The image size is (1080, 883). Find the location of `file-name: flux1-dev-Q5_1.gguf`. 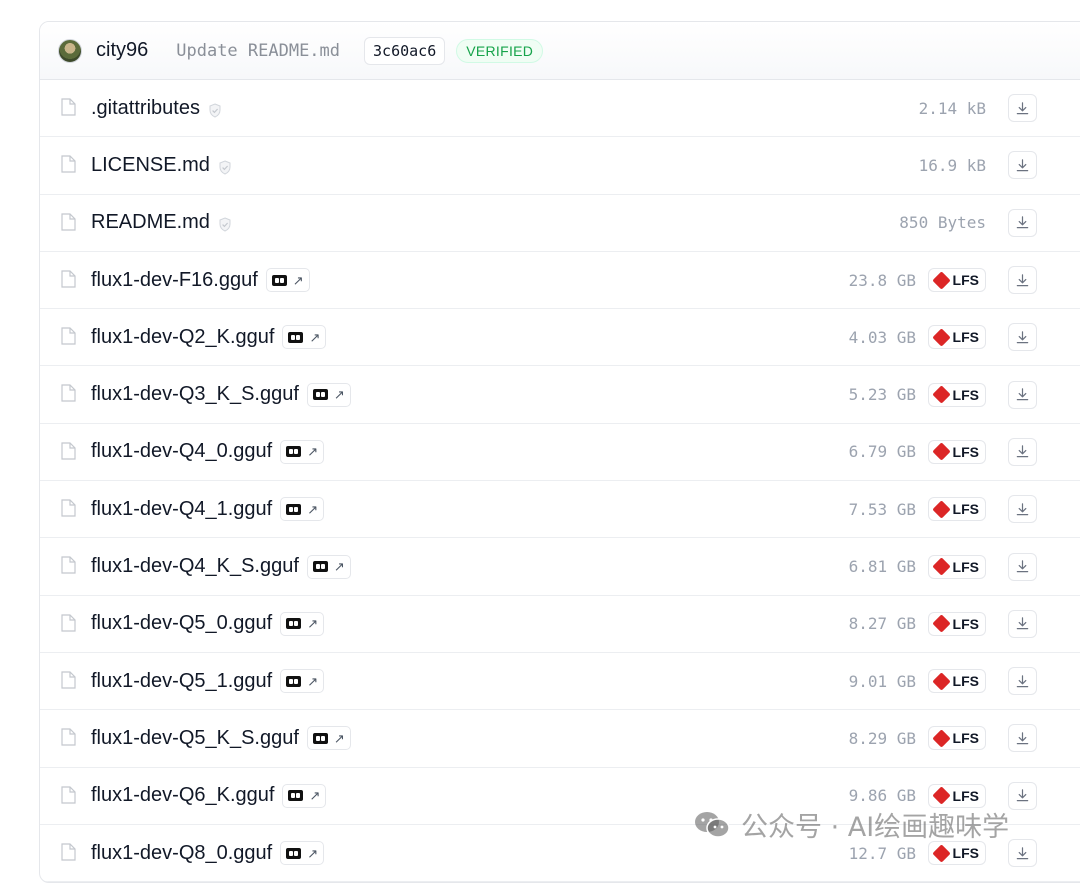

file-name: flux1-dev-Q5_1.gguf is located at coordinates (181, 681).